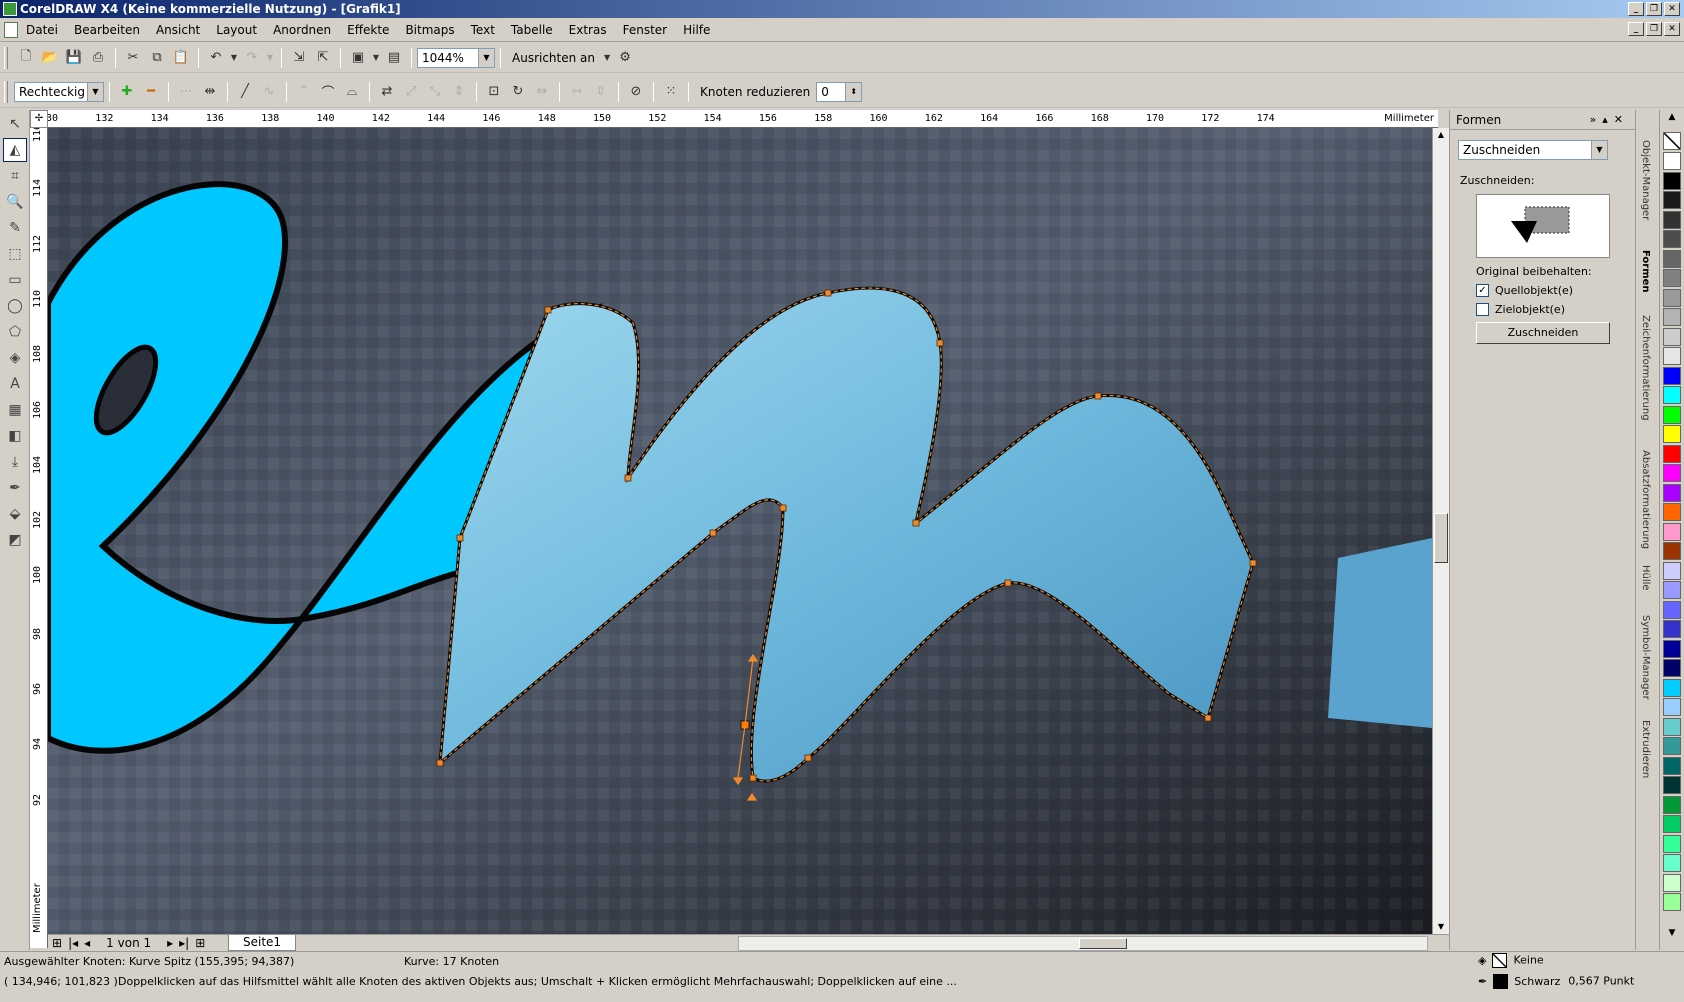 The image size is (1684, 1002). What do you see at coordinates (1672, 29) in the screenshot?
I see `doc-close-button: ✕` at bounding box center [1672, 29].